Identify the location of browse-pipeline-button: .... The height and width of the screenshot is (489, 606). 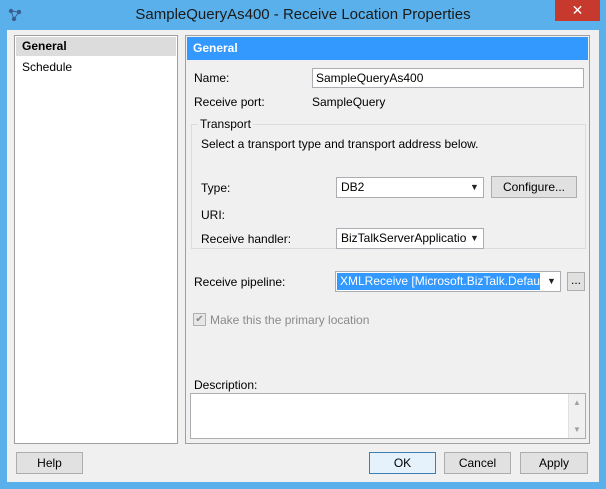
(576, 281).